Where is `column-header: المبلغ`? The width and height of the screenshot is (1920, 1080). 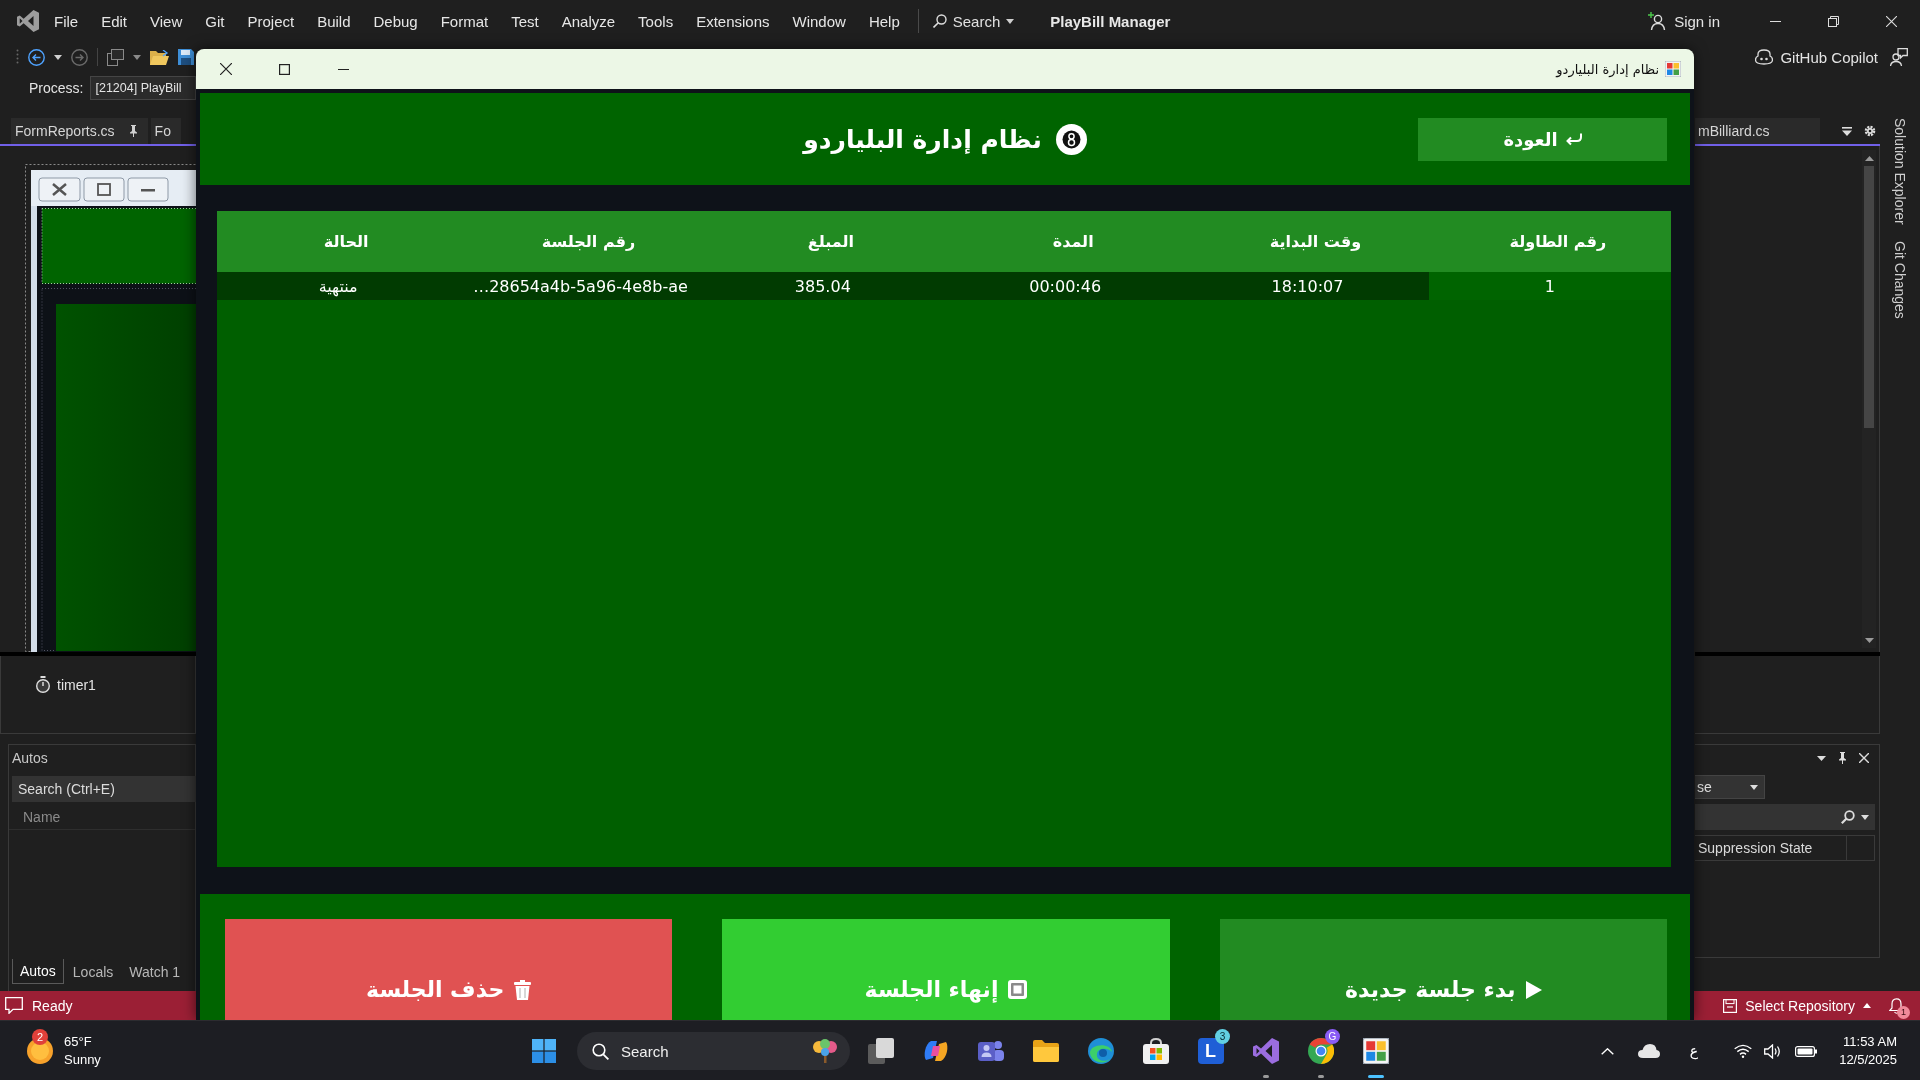 column-header: المبلغ is located at coordinates (822, 241).